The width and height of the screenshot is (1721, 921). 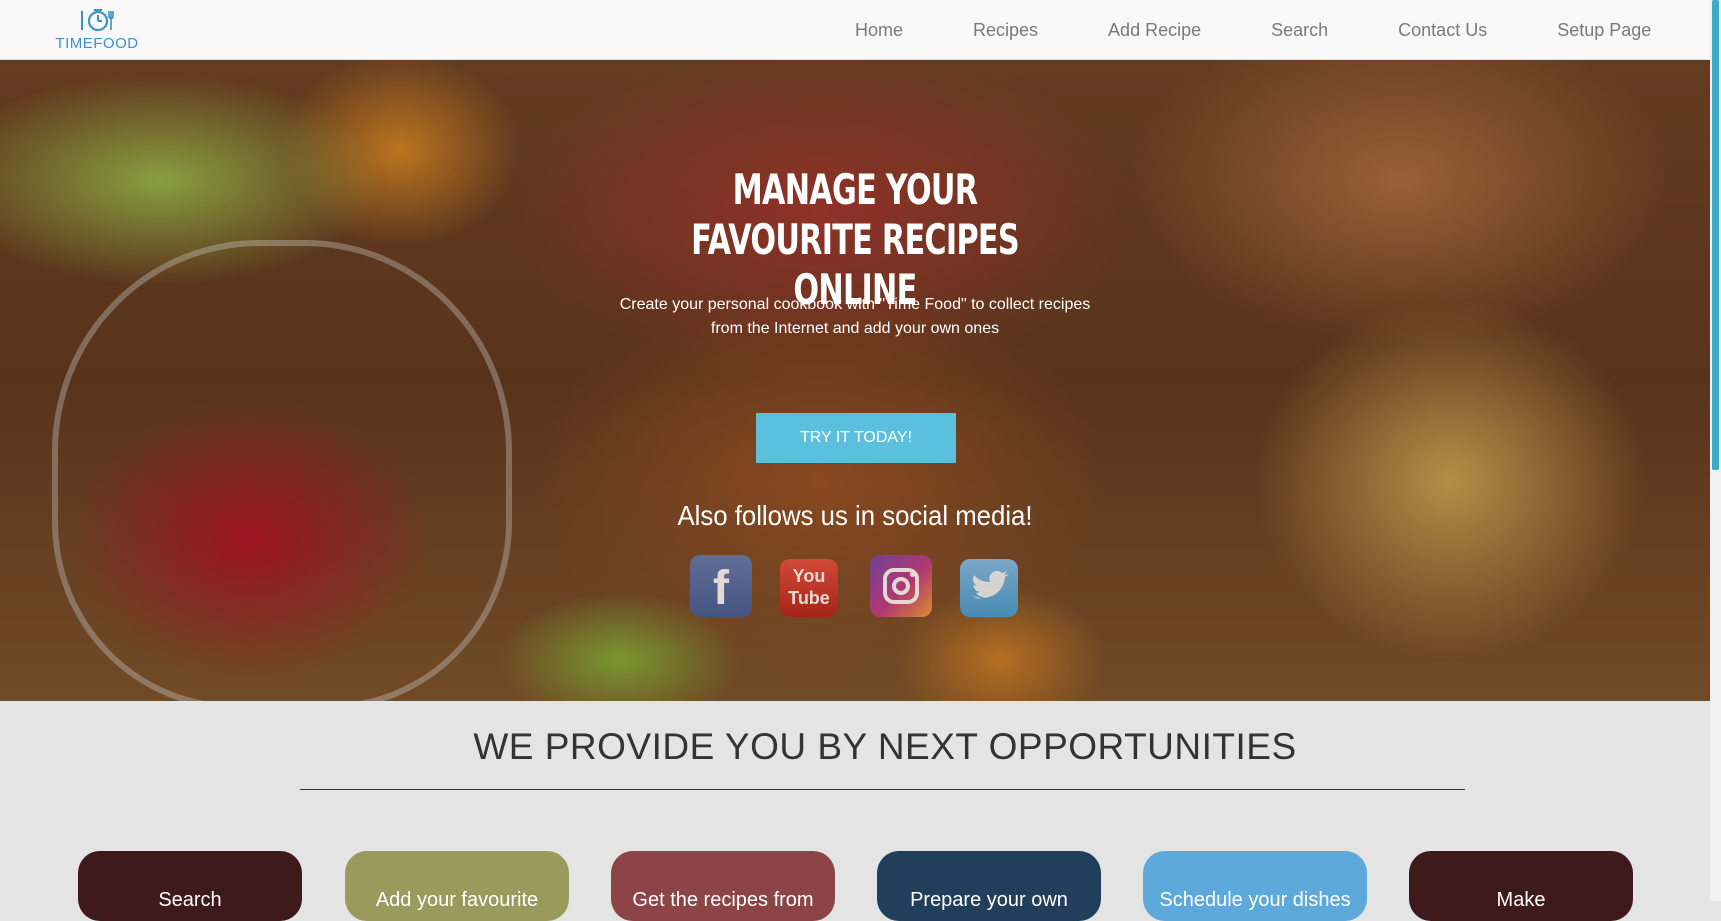 I want to click on nav-contact-us: Contact Us, so click(x=1442, y=30).